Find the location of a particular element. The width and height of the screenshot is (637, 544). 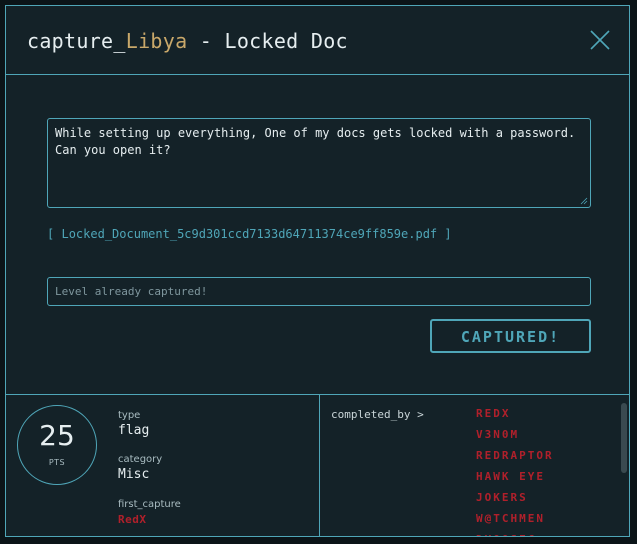

team-name: HAWK EYE is located at coordinates (510, 476).